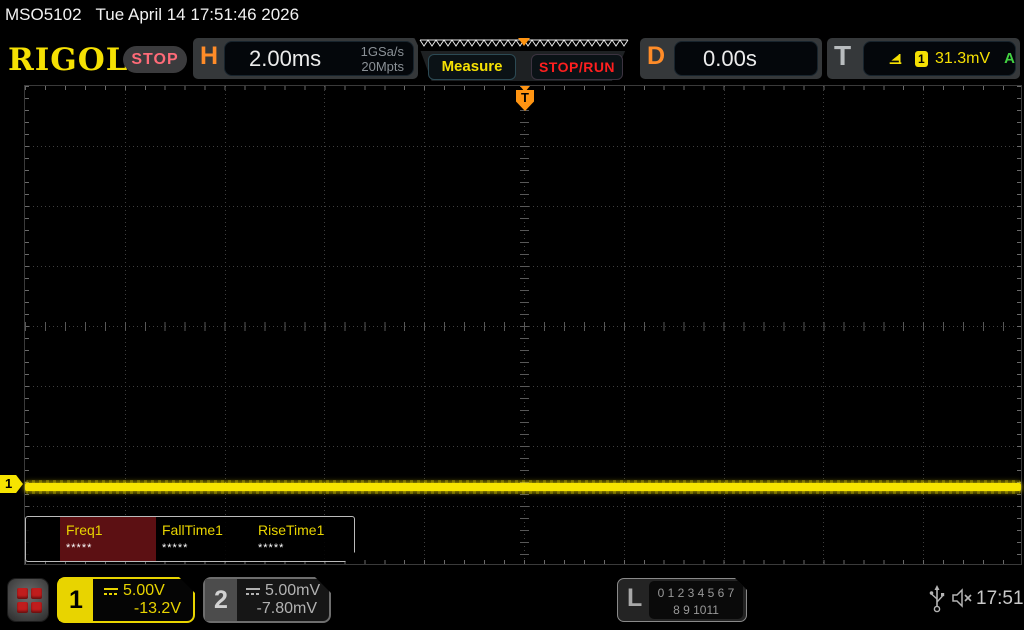 This screenshot has width=1024, height=630. Describe the element at coordinates (68, 60) in the screenshot. I see `rigol-logo: RIGOL` at that location.